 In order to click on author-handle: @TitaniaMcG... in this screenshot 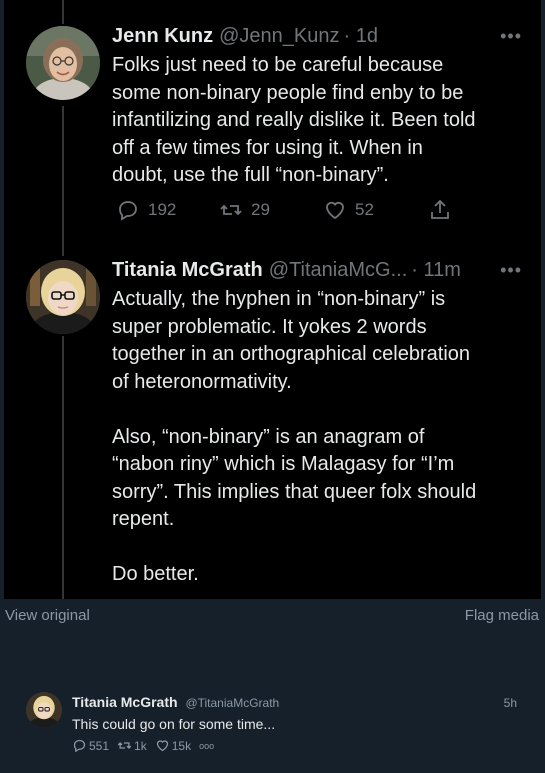, I will do `click(338, 270)`.